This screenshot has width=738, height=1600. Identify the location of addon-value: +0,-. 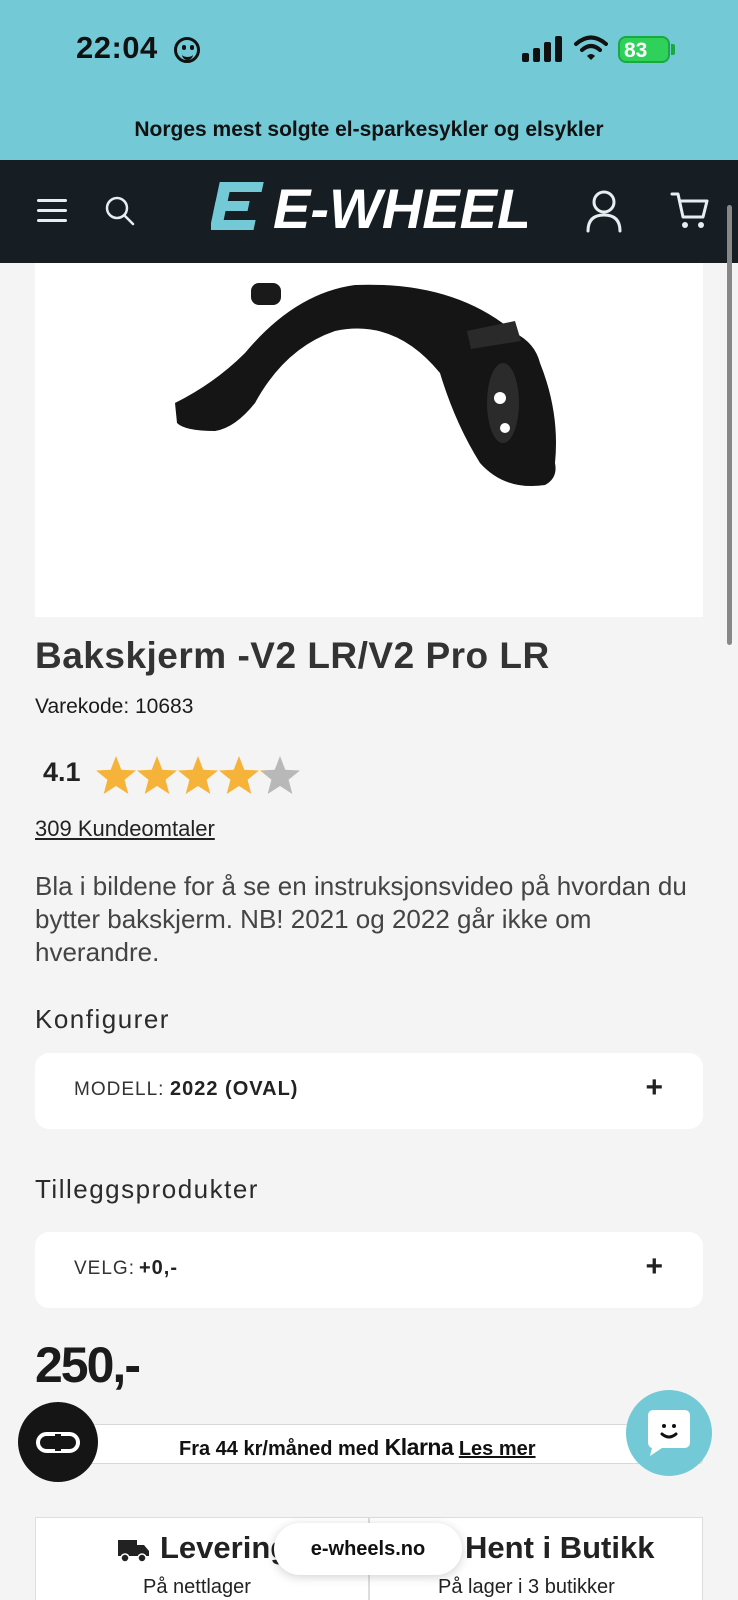
(159, 1268).